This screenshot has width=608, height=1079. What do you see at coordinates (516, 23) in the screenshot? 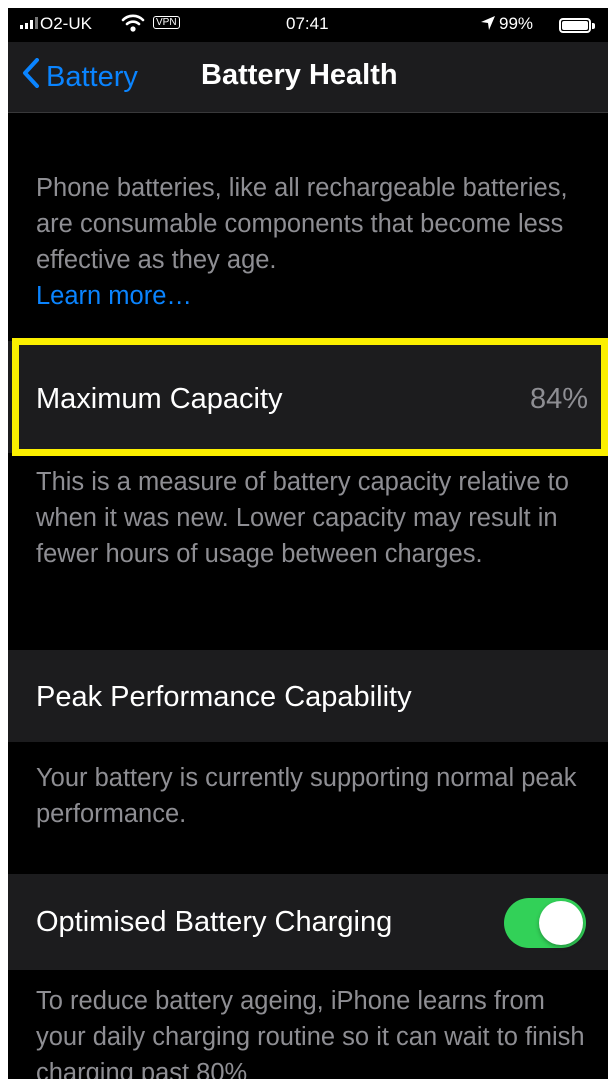
I see `battery-percent: 99%` at bounding box center [516, 23].